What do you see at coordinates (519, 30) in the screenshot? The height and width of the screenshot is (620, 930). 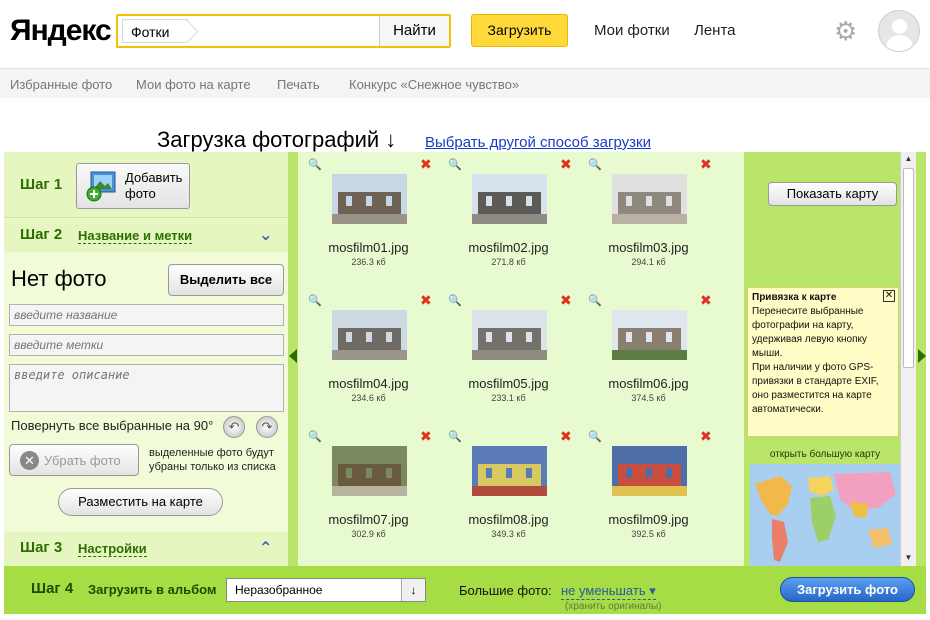 I see `upload-button: Загрузить` at bounding box center [519, 30].